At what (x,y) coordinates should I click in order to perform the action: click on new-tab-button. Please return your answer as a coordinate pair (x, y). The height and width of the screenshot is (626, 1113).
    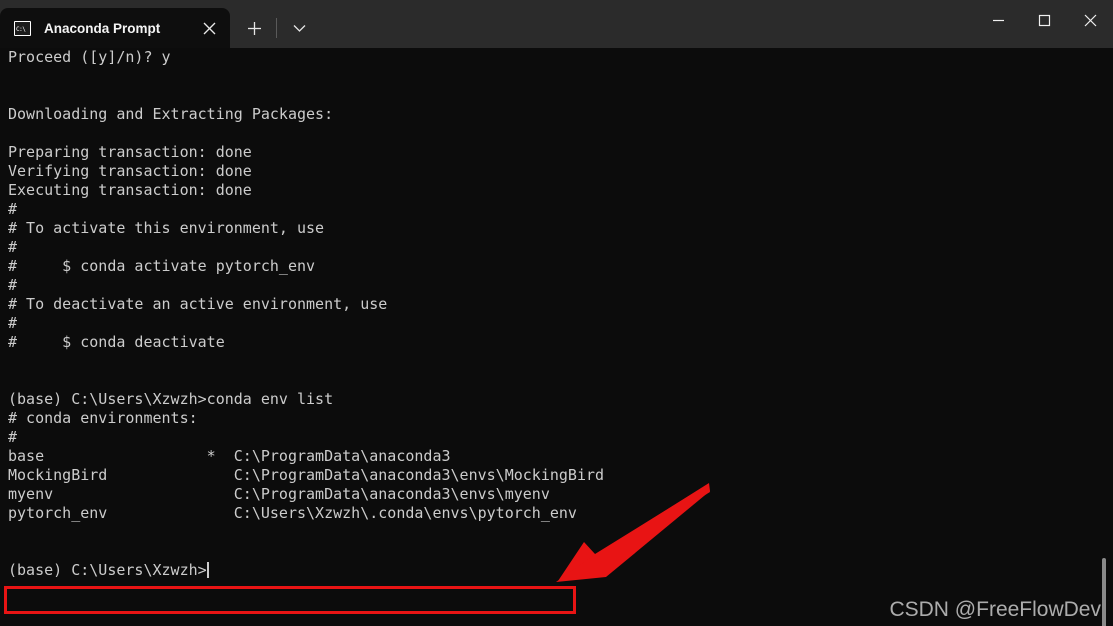
    Looking at the image, I should click on (254, 28).